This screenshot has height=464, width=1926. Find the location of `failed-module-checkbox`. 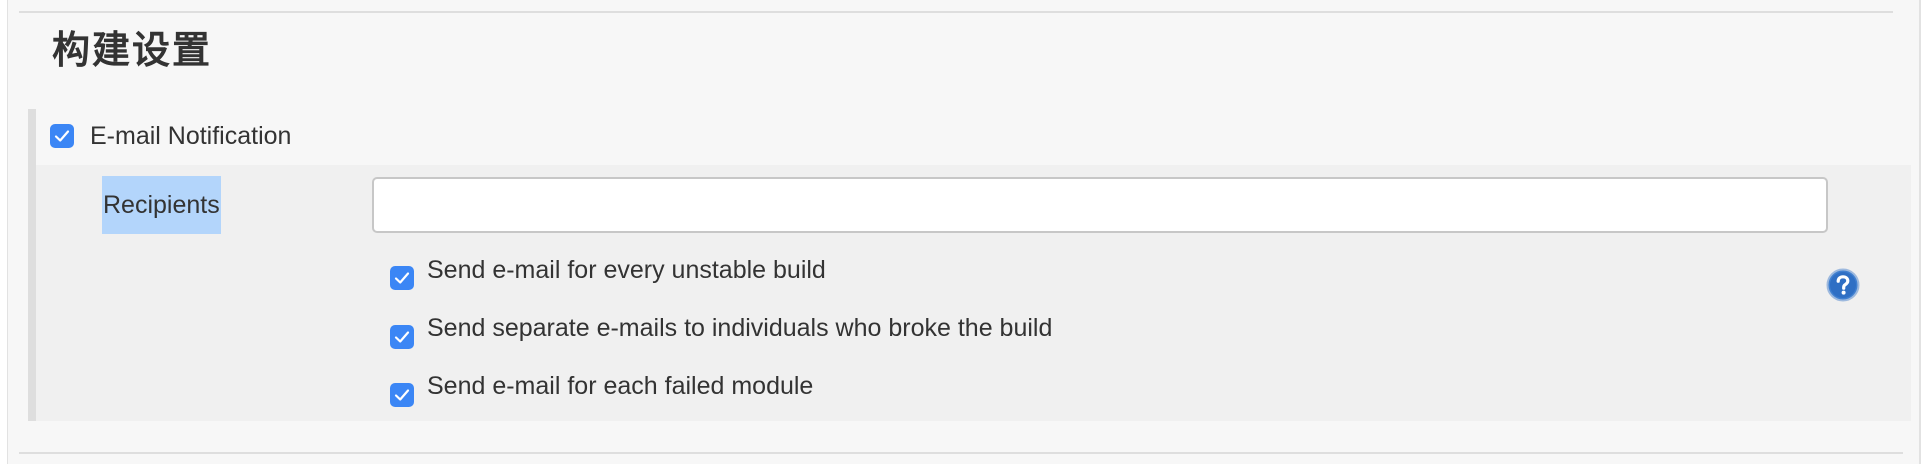

failed-module-checkbox is located at coordinates (402, 395).